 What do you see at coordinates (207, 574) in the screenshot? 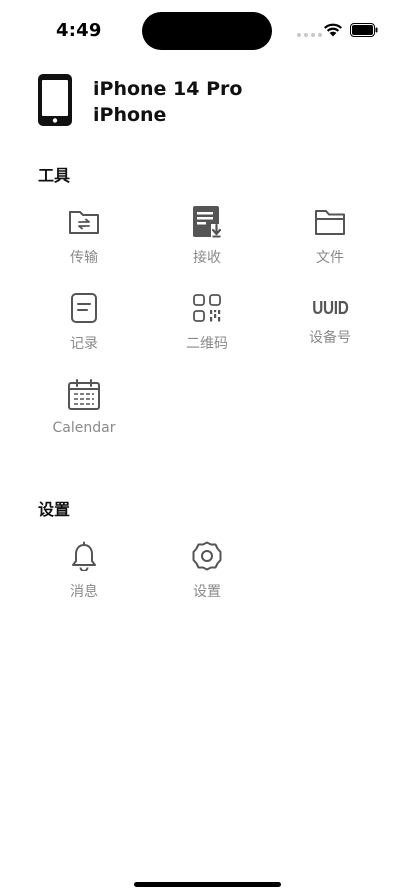
I see `settings-item-settings: 设置` at bounding box center [207, 574].